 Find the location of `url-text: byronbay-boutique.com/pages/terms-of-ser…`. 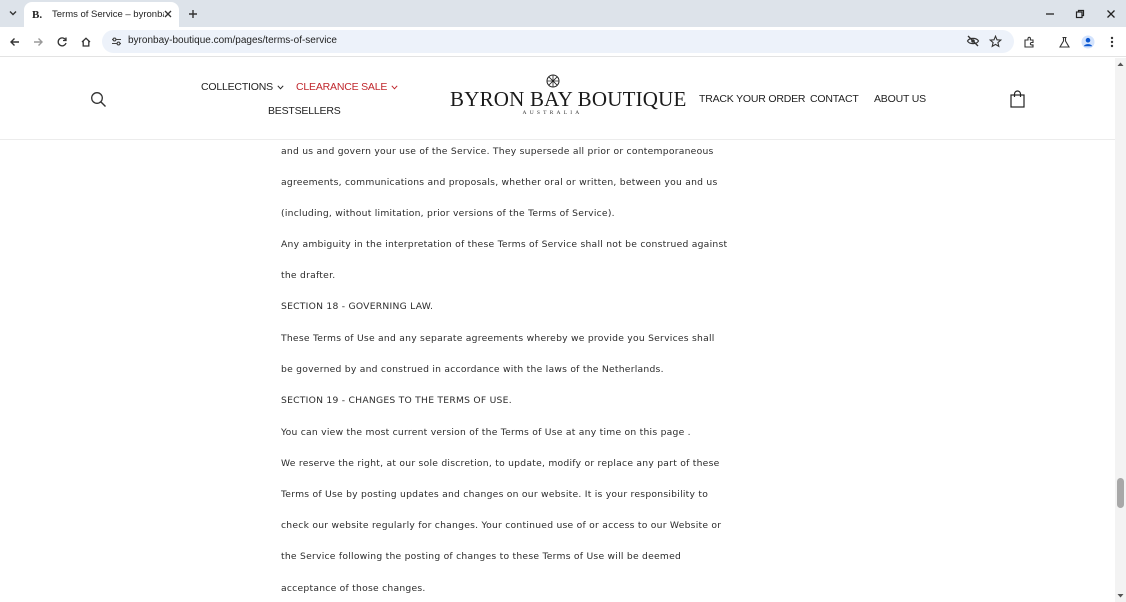

url-text: byronbay-boutique.com/pages/terms-of-ser… is located at coordinates (232, 40).